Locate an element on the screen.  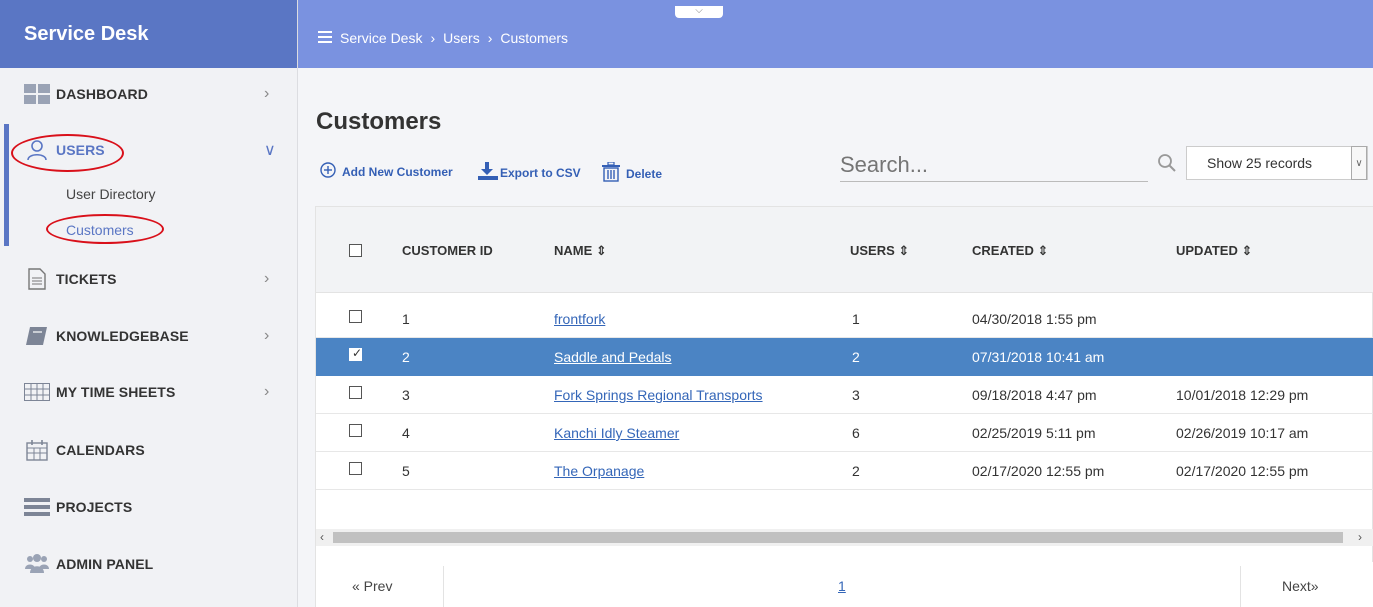
sidebar-item-tickets: TICKETS › is located at coordinates (149, 279).